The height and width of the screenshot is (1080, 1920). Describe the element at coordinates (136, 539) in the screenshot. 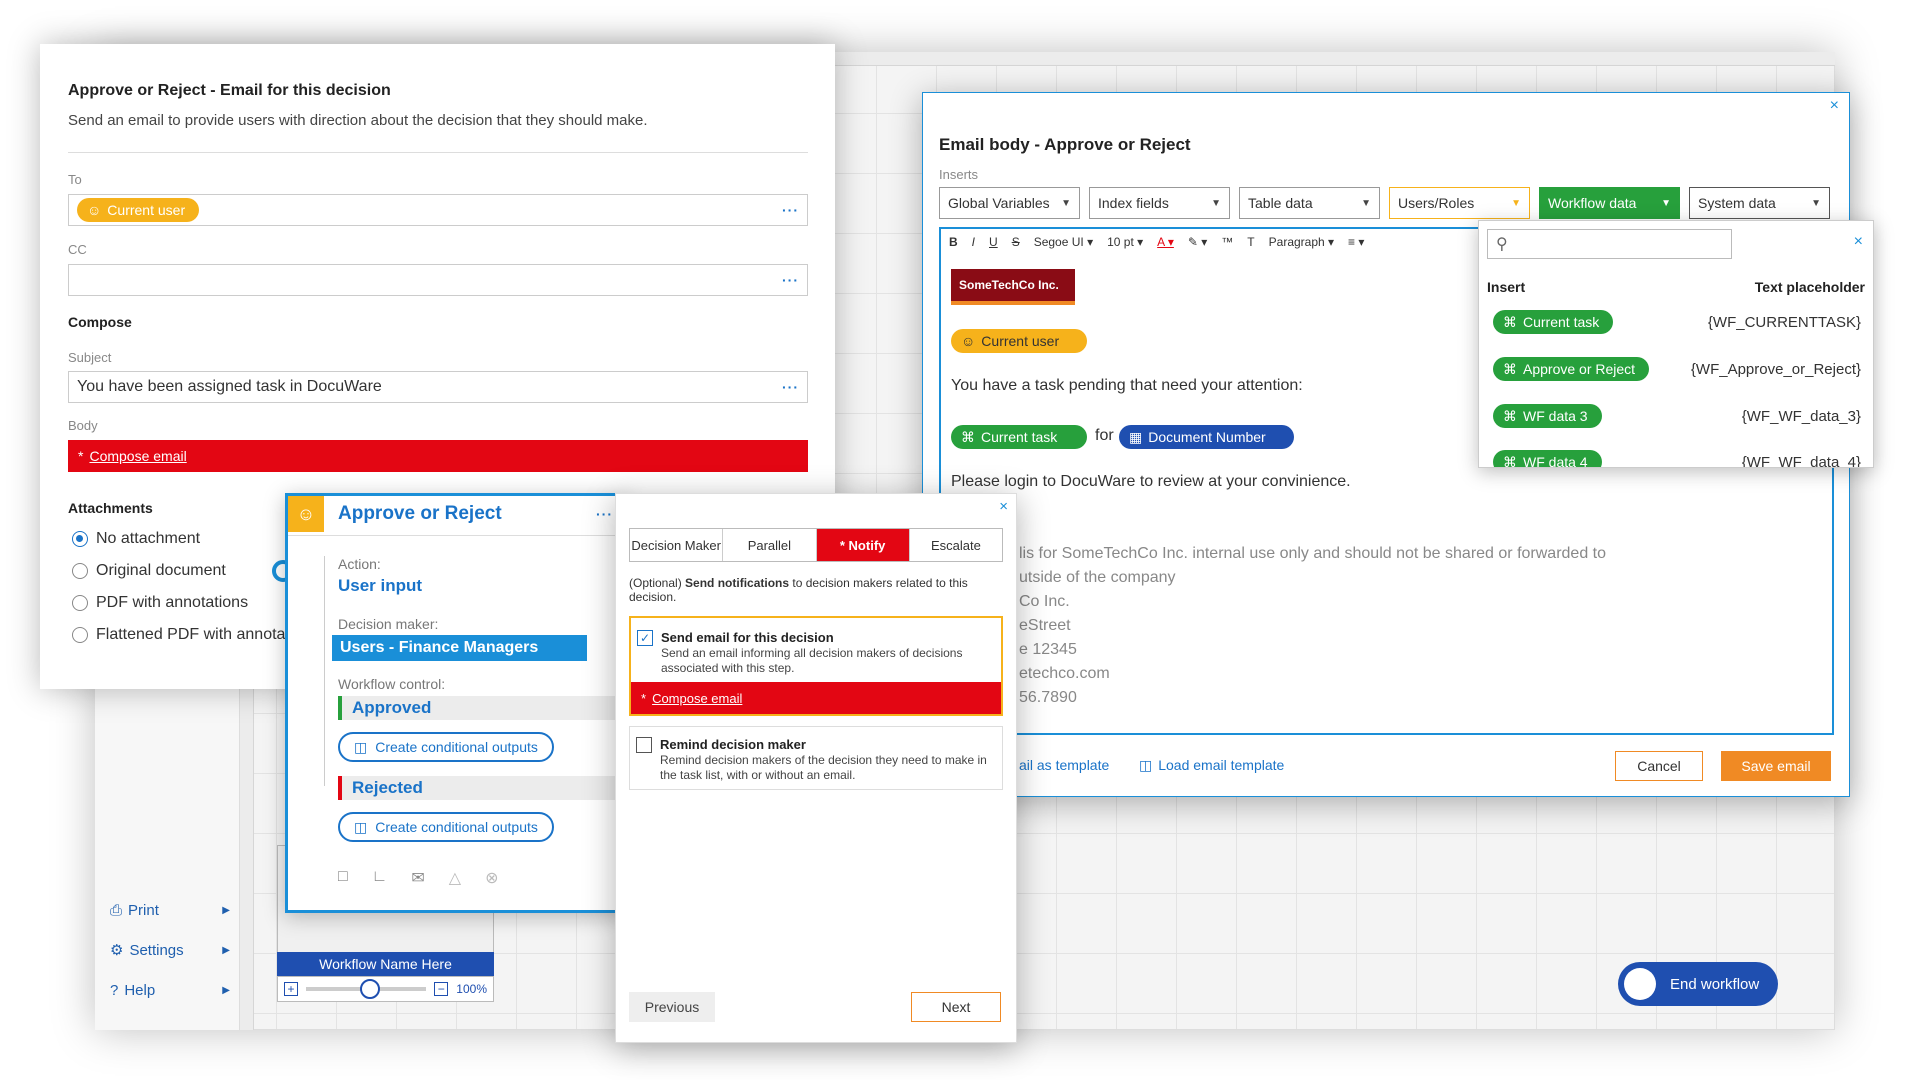

I see `attachment-option: No attachment` at that location.